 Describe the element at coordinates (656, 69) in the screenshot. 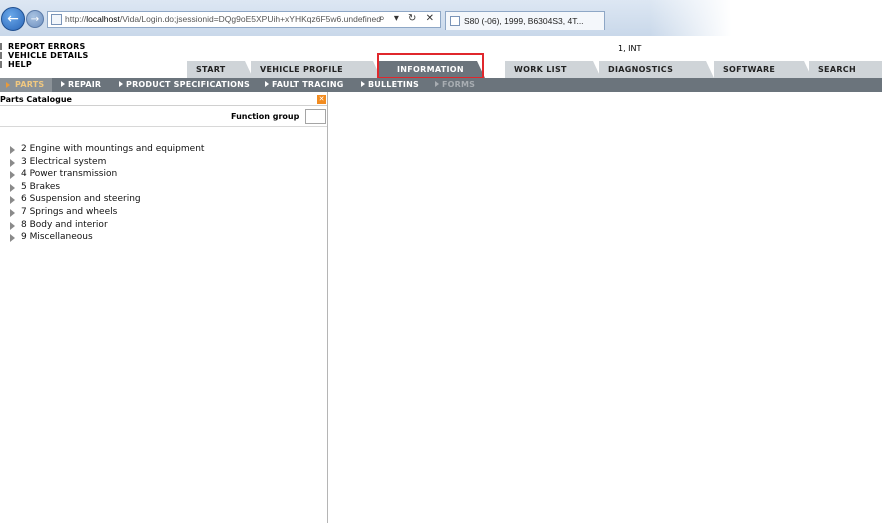

I see `tab-diagnostics: DIAGNOSTICS` at that location.